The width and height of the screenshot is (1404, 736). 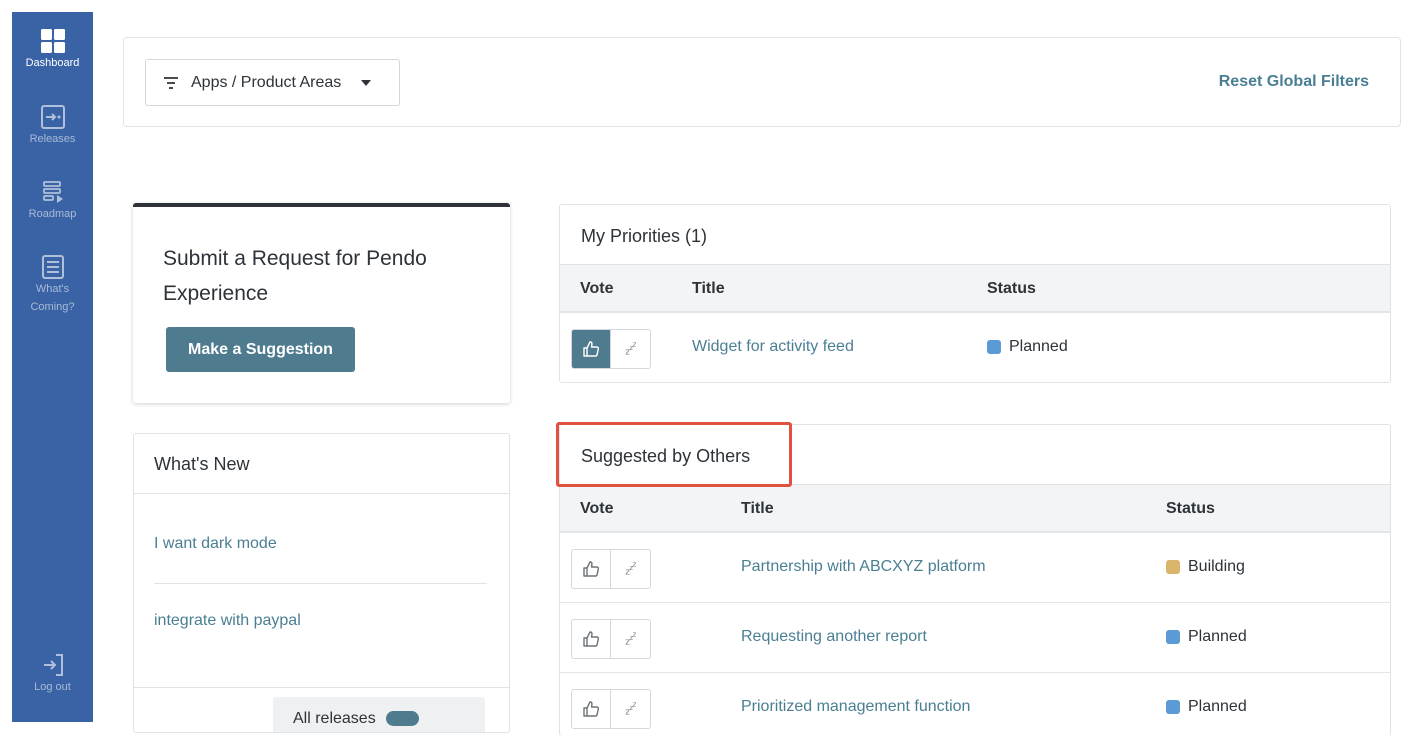 What do you see at coordinates (52, 214) in the screenshot?
I see `sidebar-item-label: Roadmap` at bounding box center [52, 214].